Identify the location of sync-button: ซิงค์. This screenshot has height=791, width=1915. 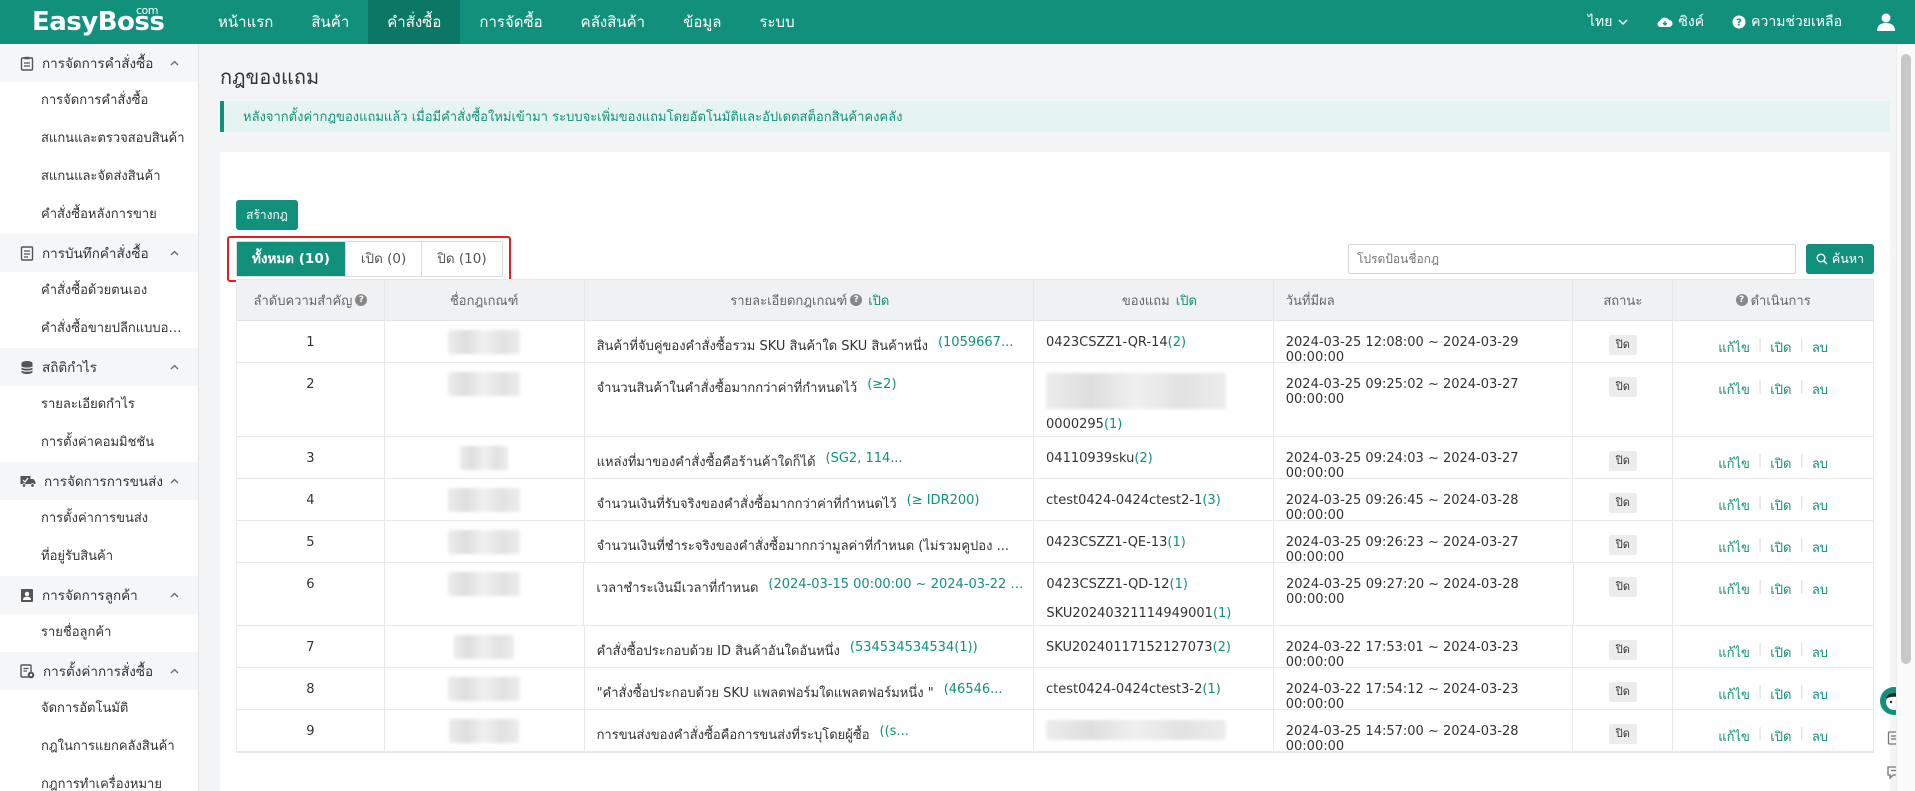
(1680, 22).